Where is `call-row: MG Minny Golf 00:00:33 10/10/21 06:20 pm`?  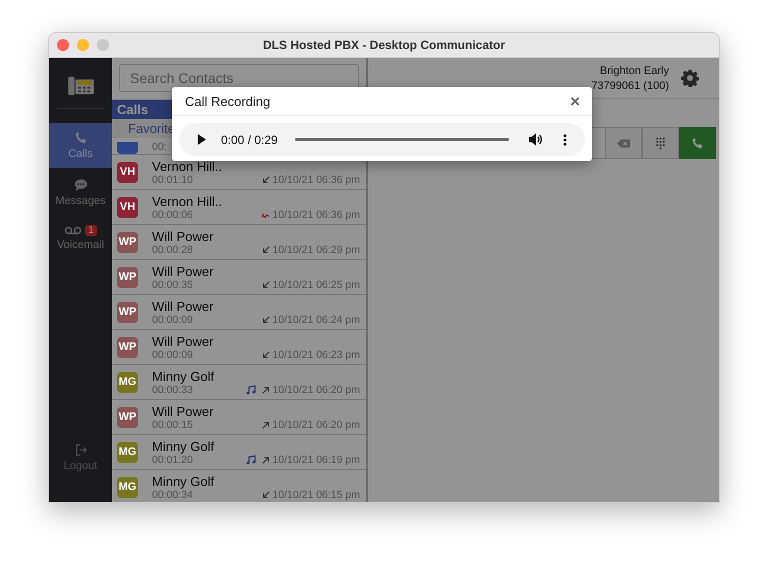
call-row: MG Minny Golf 00:00:33 10/10/21 06:20 pm is located at coordinates (239, 382).